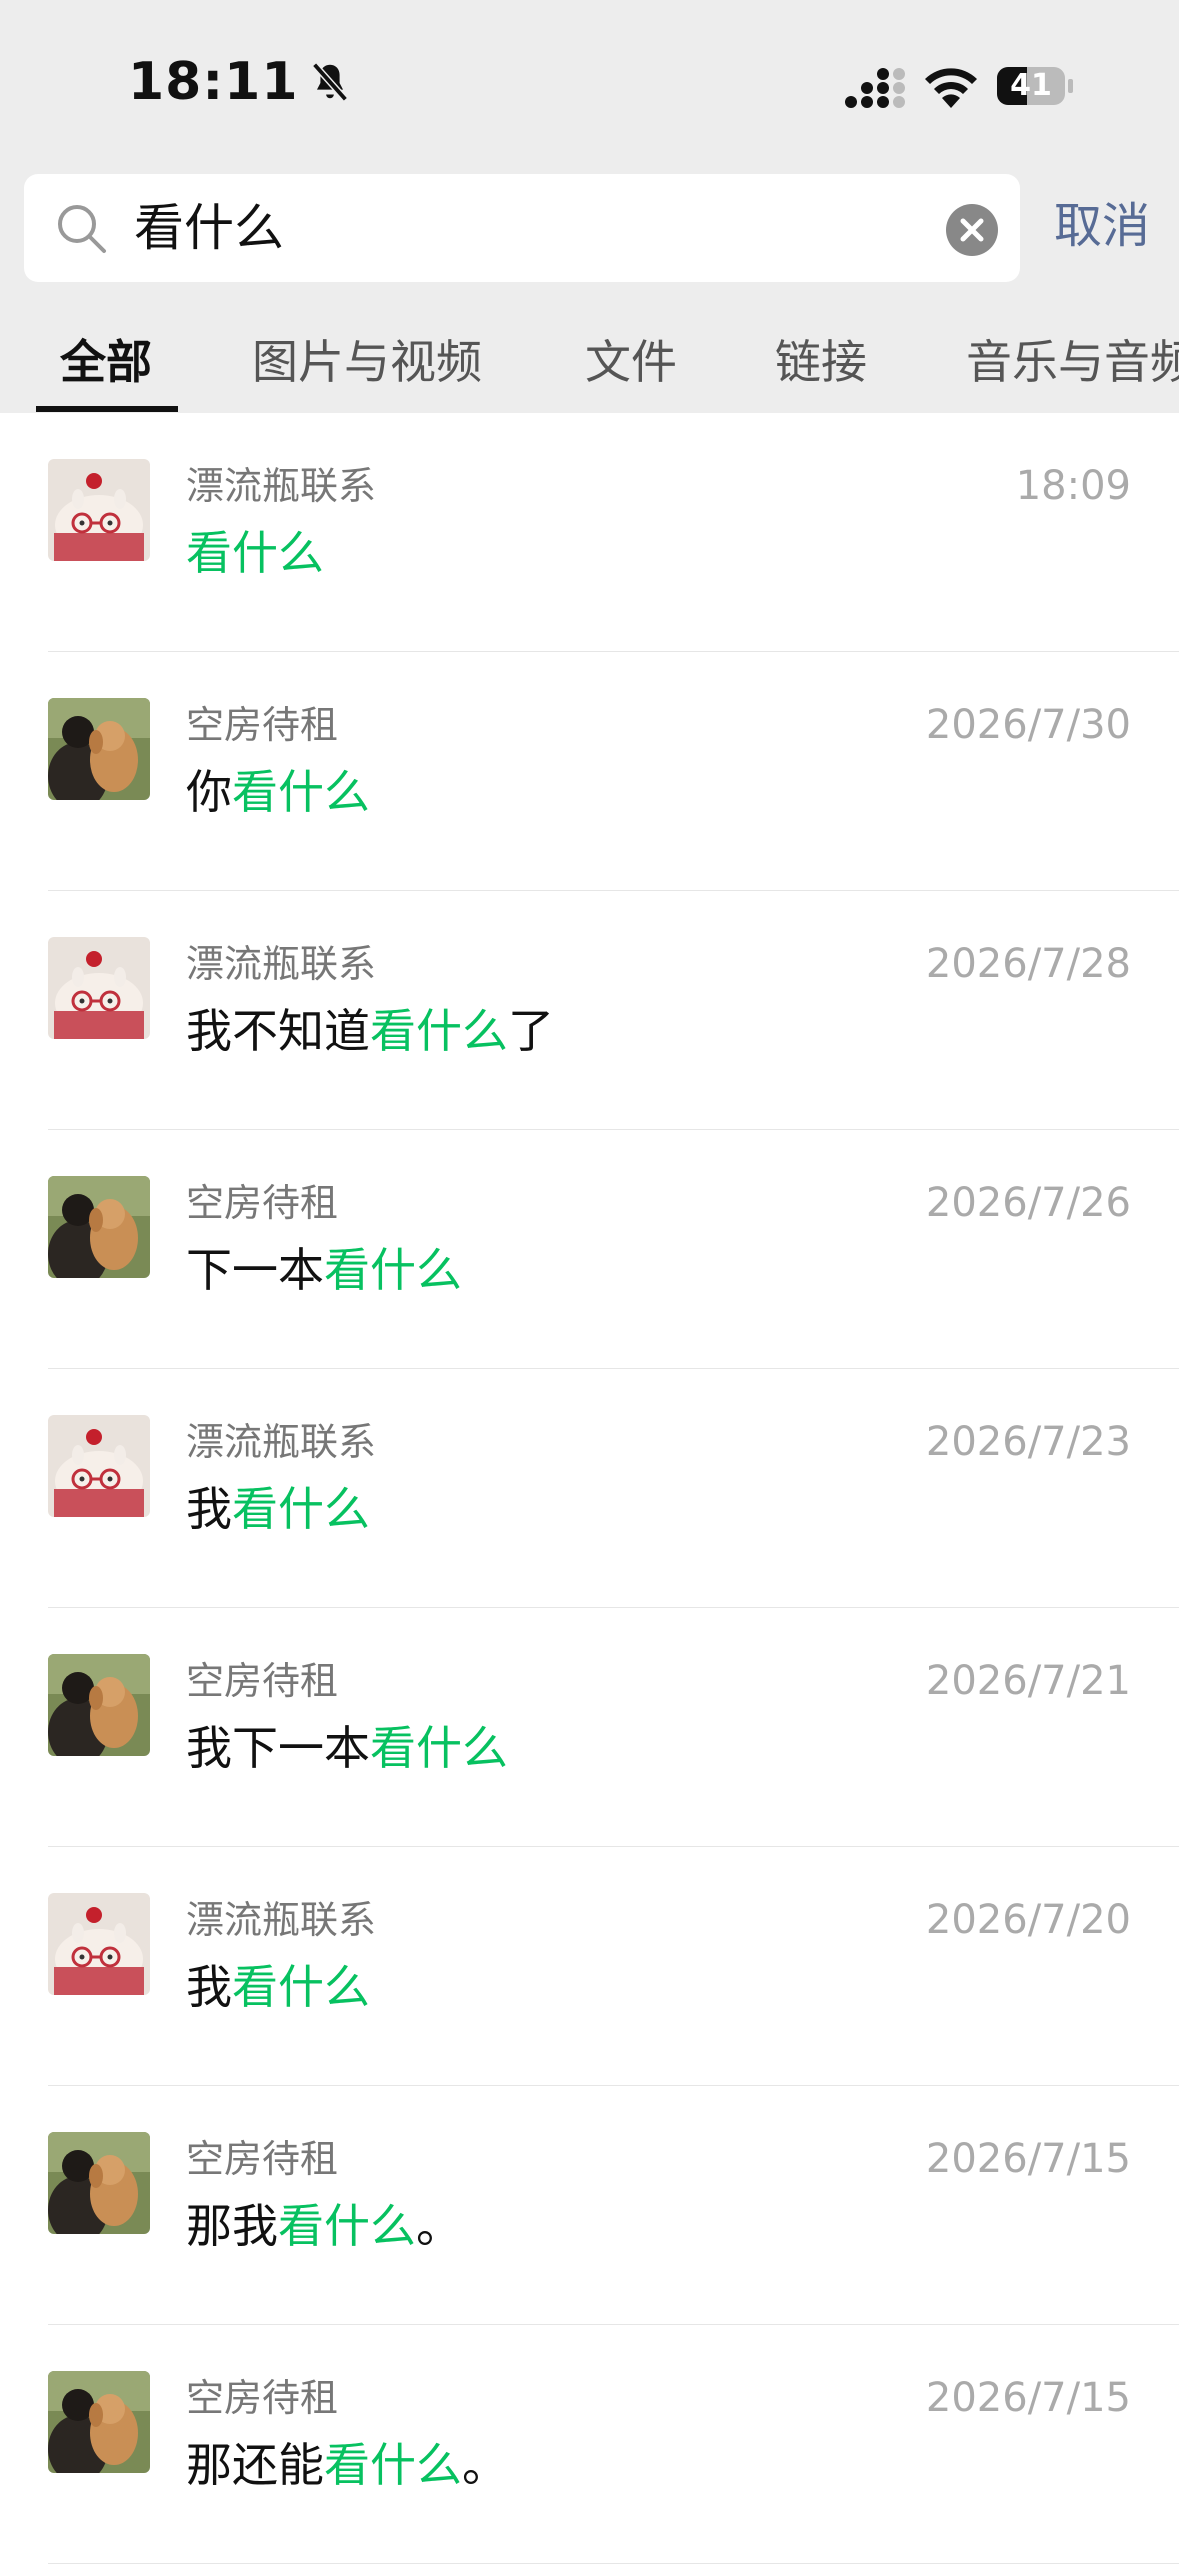 This screenshot has height=2564, width=1179. I want to click on message-date: 2026/7/21, so click(1028, 1681).